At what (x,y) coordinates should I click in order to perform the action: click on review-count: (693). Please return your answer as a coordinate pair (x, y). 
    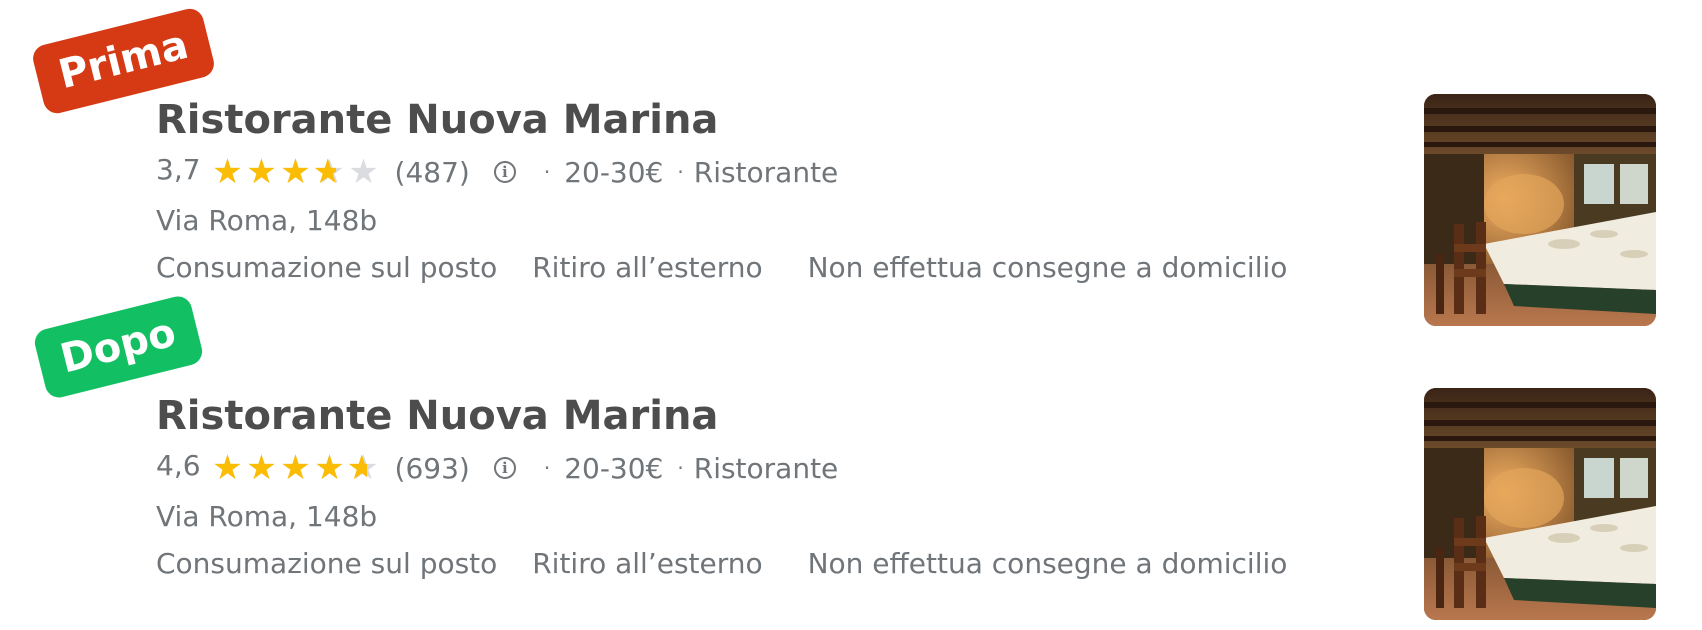
    Looking at the image, I should click on (432, 468).